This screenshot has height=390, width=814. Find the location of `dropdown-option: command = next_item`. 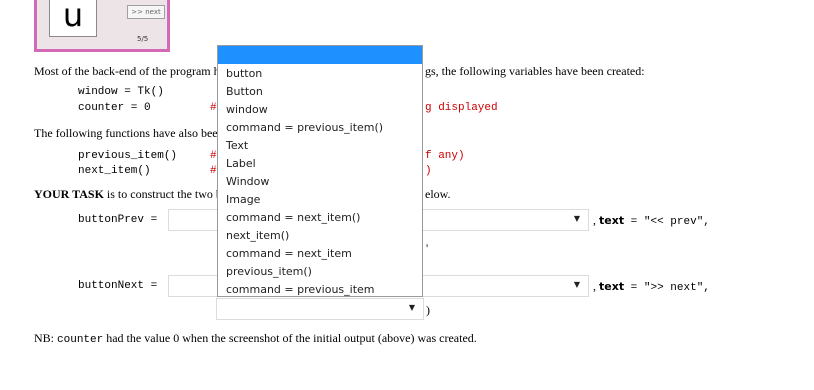

dropdown-option: command = next_item is located at coordinates (289, 253).